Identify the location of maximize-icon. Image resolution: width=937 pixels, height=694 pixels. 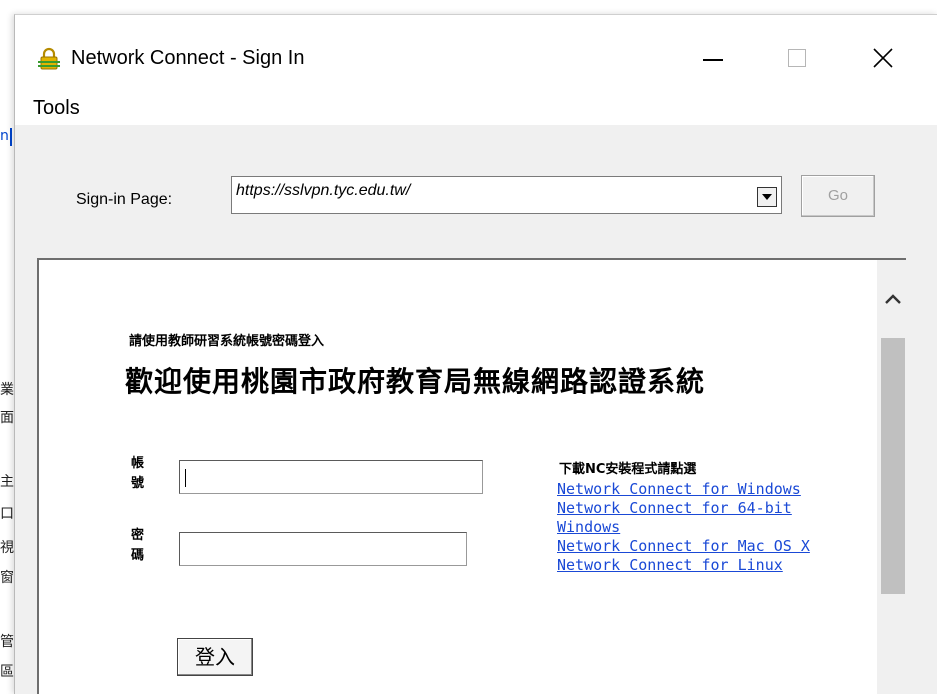
(797, 58).